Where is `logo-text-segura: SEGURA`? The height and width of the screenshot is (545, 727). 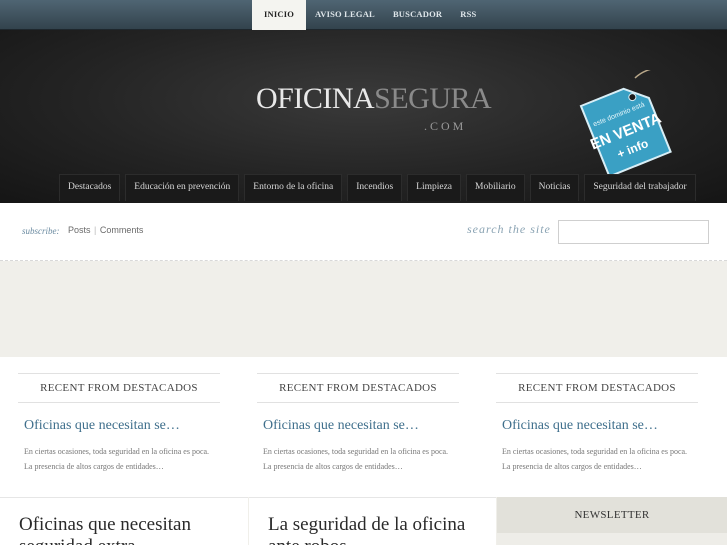 logo-text-segura: SEGURA is located at coordinates (433, 98).